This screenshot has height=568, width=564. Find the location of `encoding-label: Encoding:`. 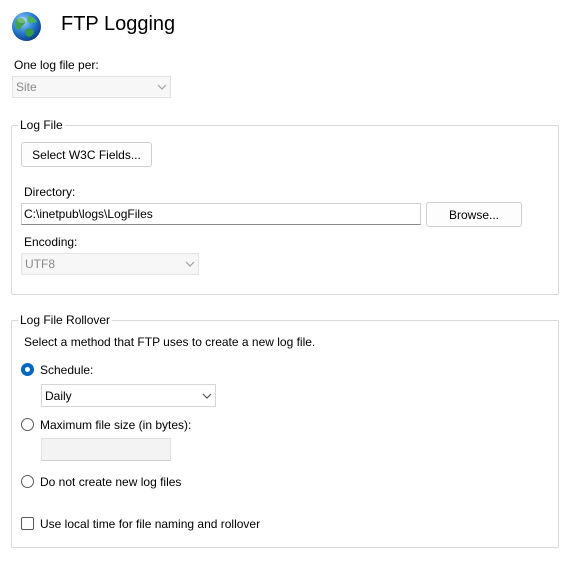

encoding-label: Encoding: is located at coordinates (51, 242).